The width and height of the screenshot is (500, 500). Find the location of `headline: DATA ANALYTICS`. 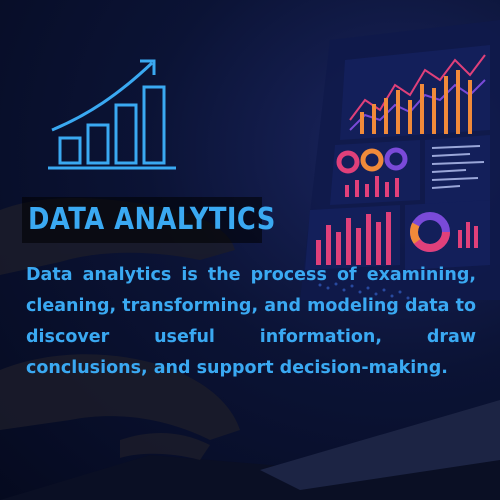

headline: DATA ANALYTICS is located at coordinates (152, 219).